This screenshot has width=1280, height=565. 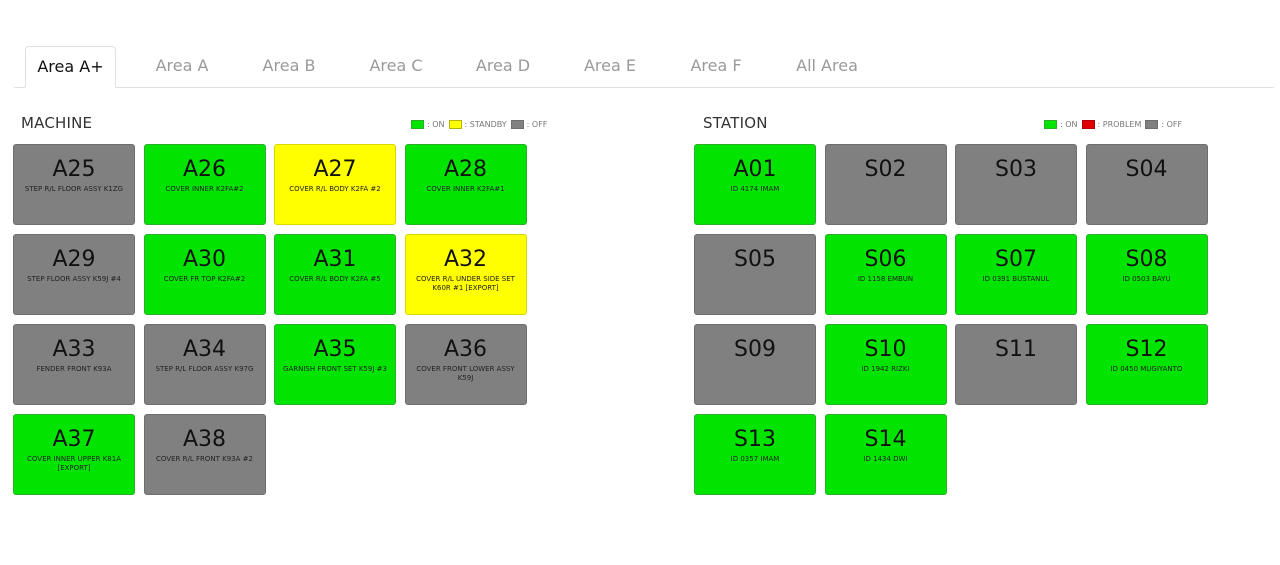 I want to click on machine-tile-description: FENDER FRONT K93A, so click(x=74, y=369).